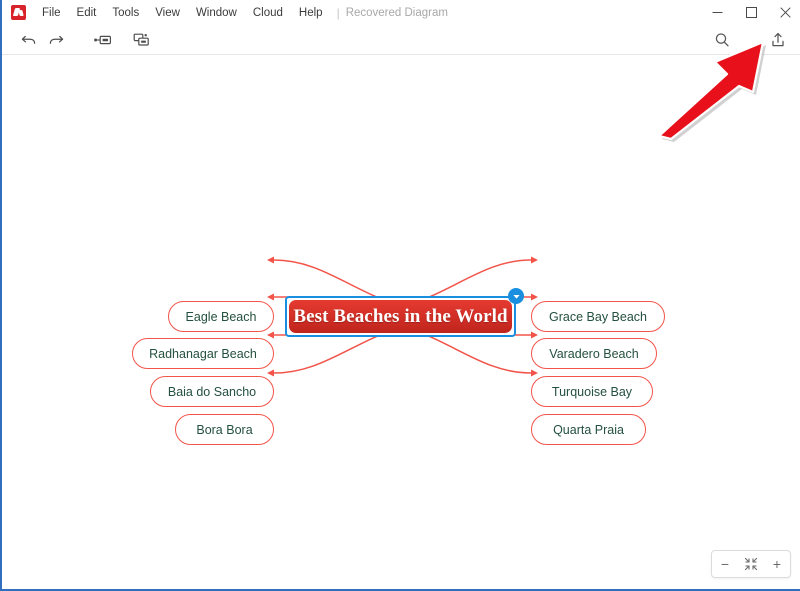 The image size is (800, 591). I want to click on node-label: Eagle Beach, so click(221, 316).